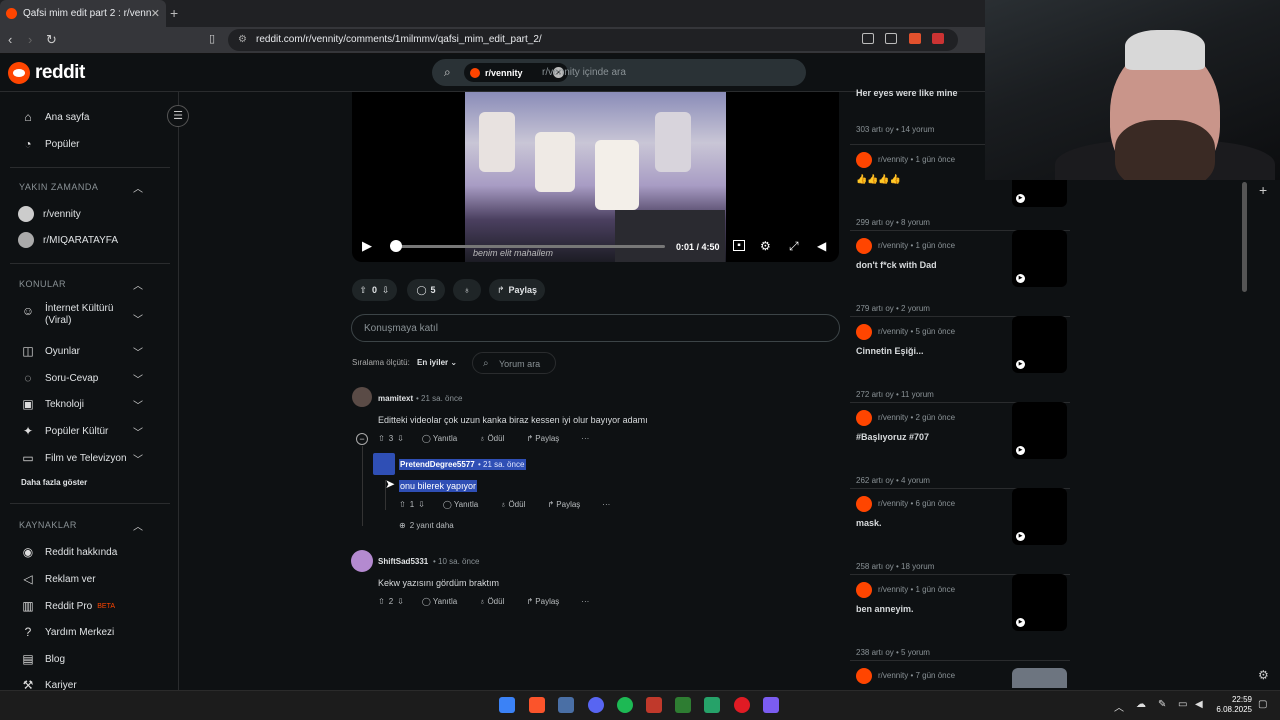 This screenshot has height=720, width=1280. I want to click on captions-icon: ▪, so click(739, 245).